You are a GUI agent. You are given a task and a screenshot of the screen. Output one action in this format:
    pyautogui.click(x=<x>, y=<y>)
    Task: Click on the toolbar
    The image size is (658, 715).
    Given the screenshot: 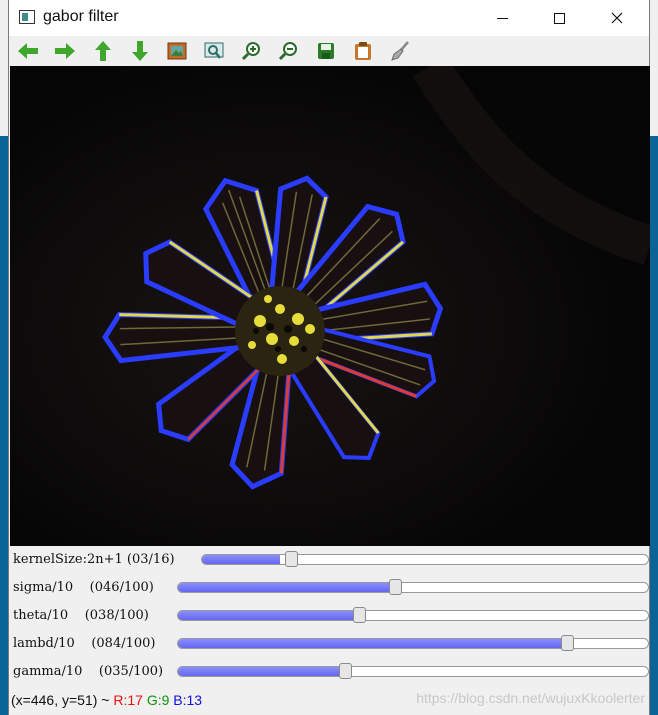 What is the action you would take?
    pyautogui.click(x=329, y=51)
    